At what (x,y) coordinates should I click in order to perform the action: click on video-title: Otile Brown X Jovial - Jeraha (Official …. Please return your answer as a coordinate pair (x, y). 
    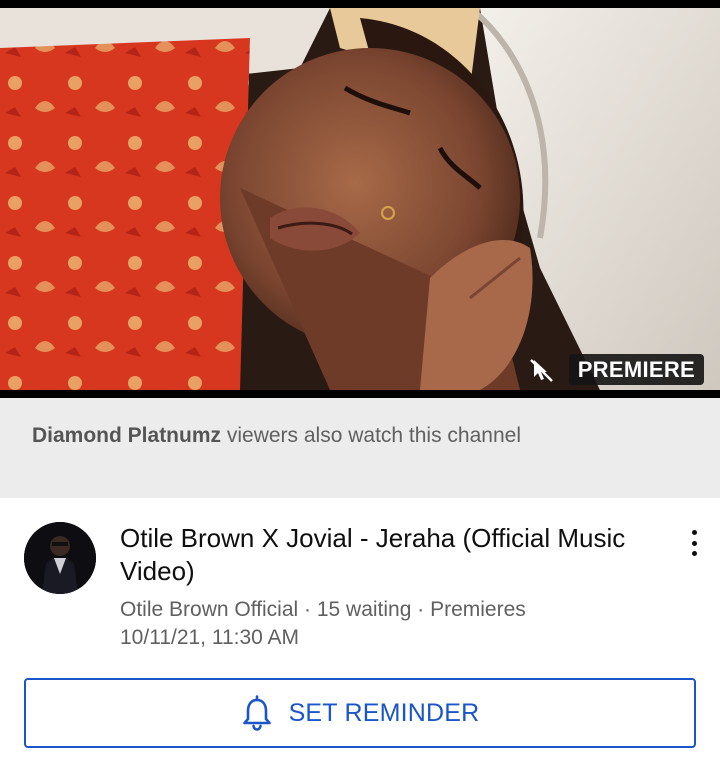
    Looking at the image, I should click on (385, 555).